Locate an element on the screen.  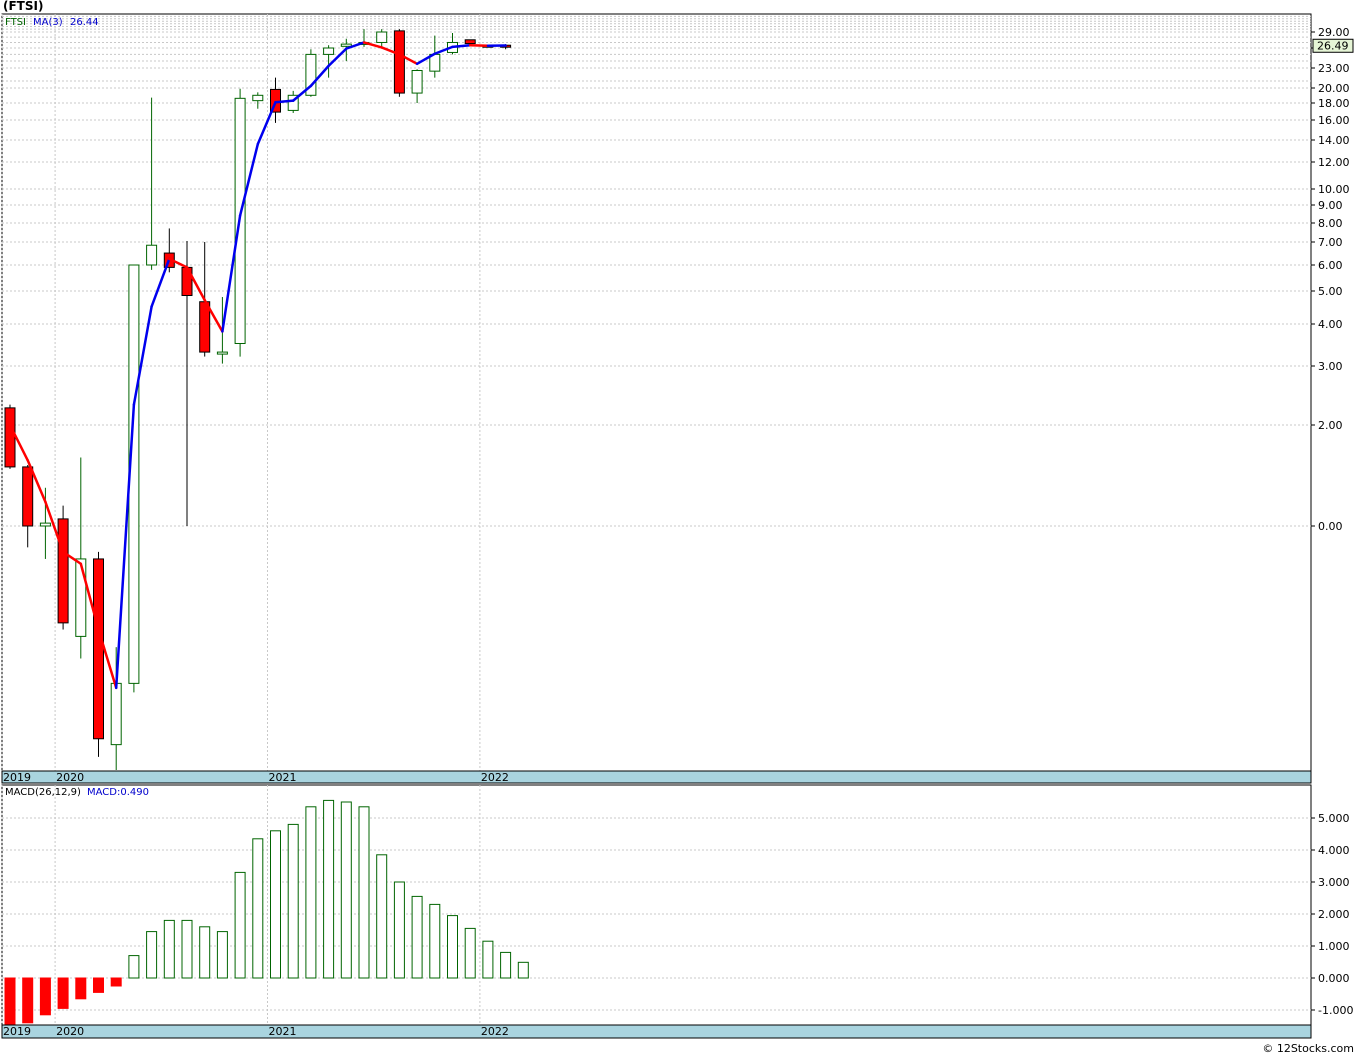
price-x-label: 2021 is located at coordinates (283, 777).